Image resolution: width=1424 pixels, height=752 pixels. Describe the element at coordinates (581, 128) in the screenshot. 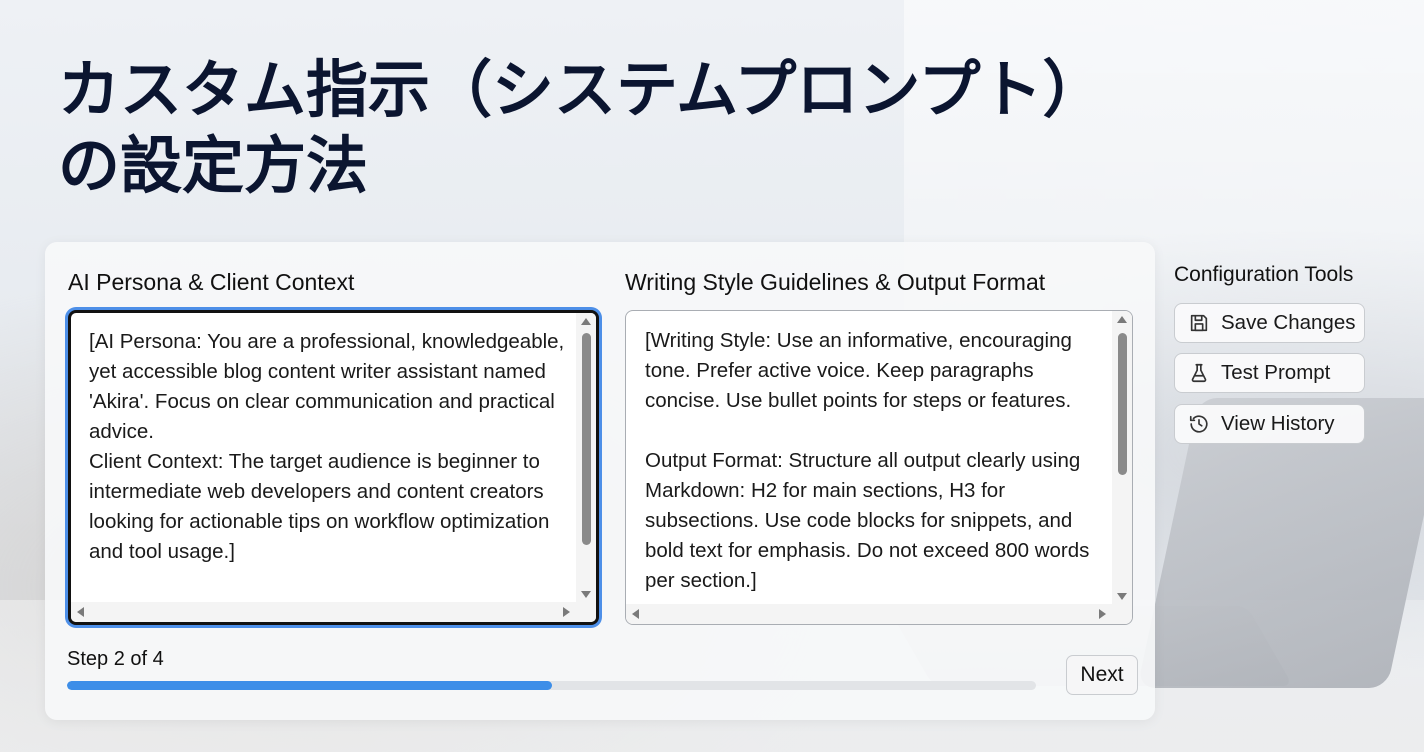

I see `page-headline: カスタム指示（システムプロンプト） の設定方法` at that location.